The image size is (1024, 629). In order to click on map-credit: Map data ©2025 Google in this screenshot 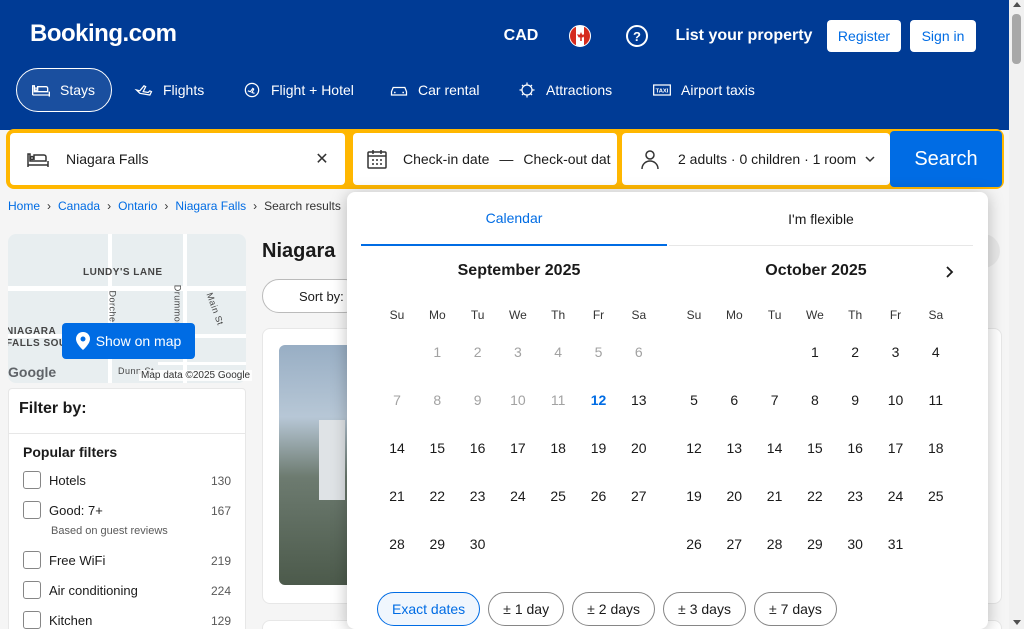, I will do `click(196, 375)`.